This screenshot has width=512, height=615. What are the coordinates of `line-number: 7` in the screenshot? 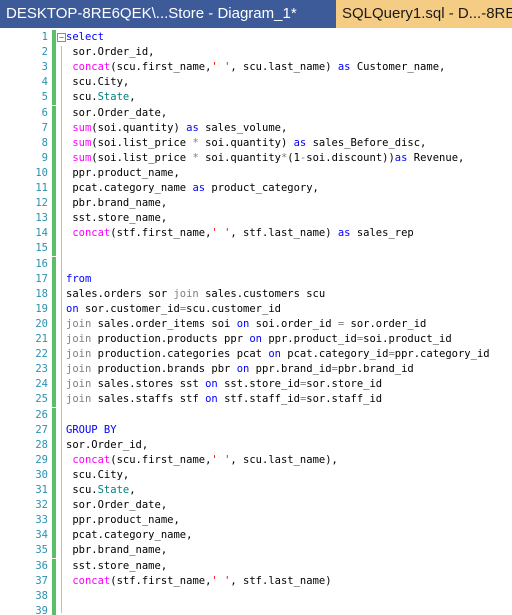 It's located at (44, 127).